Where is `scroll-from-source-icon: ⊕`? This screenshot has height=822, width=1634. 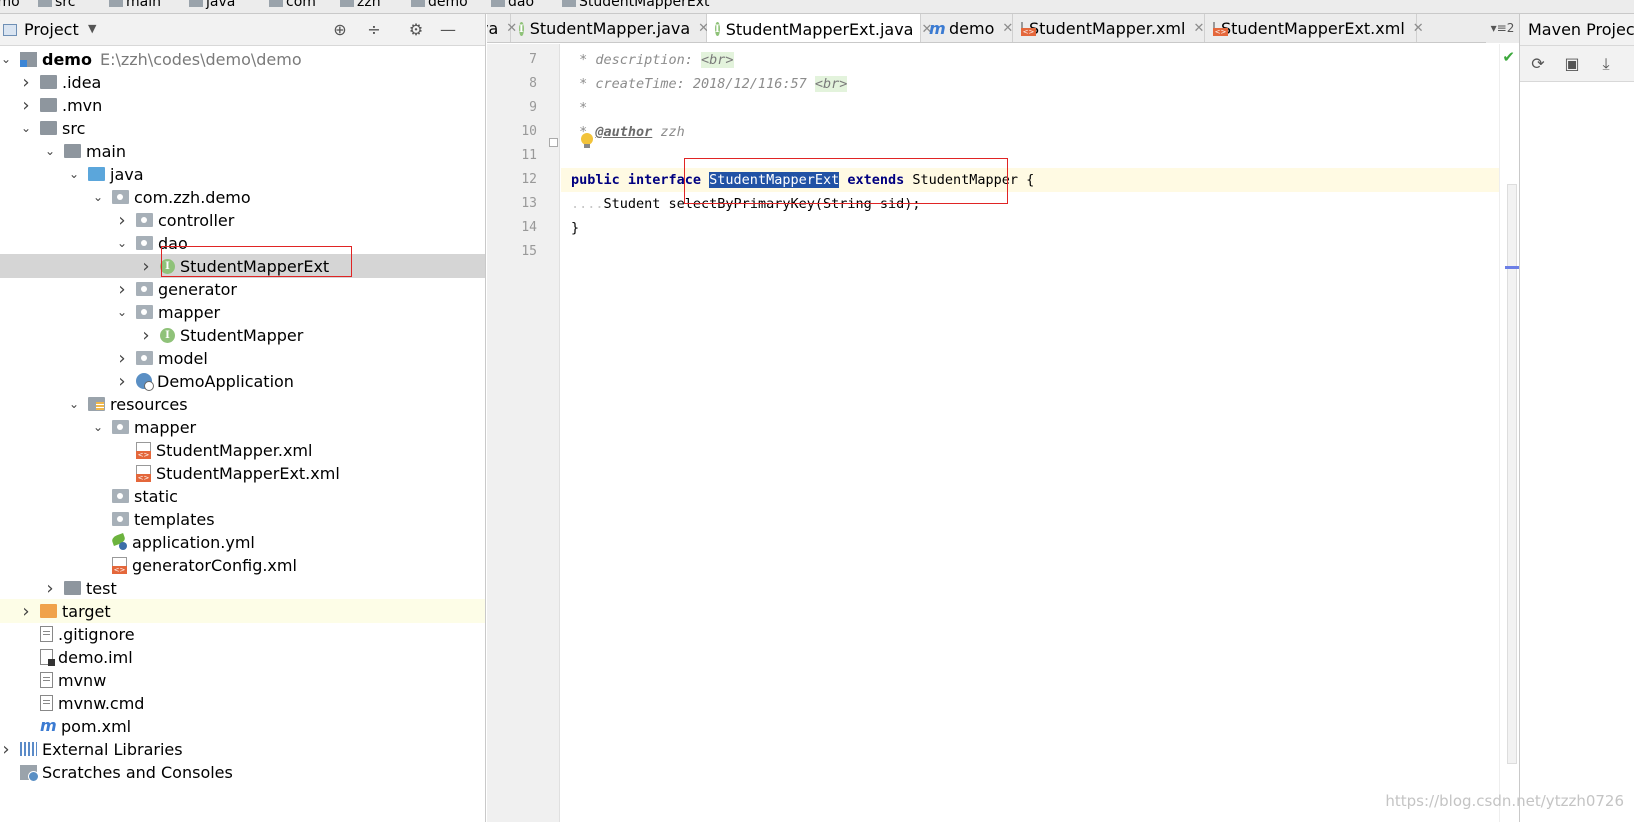
scroll-from-source-icon: ⊕ is located at coordinates (340, 30).